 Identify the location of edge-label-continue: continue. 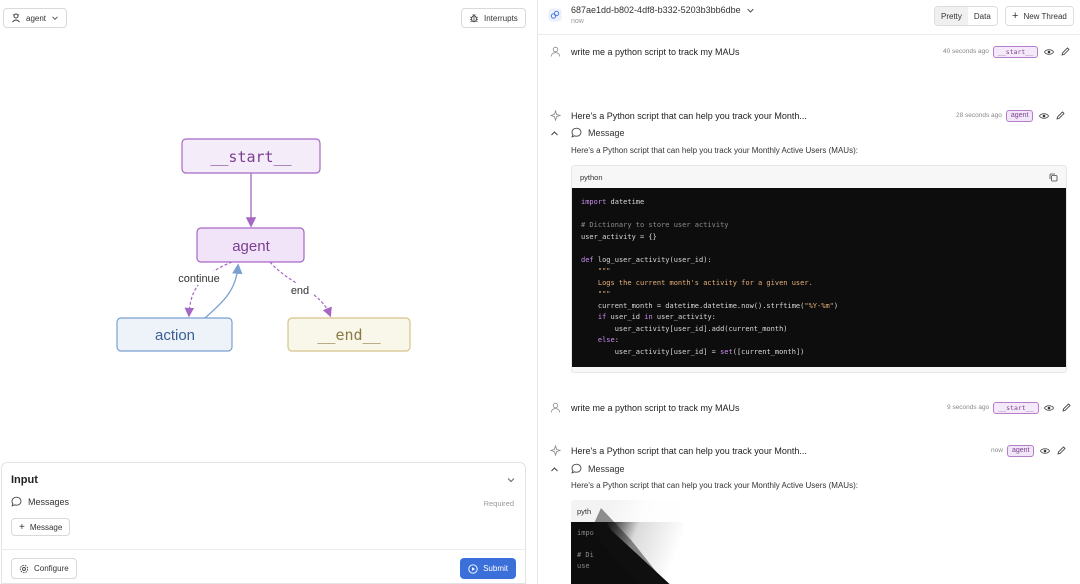
(199, 279).